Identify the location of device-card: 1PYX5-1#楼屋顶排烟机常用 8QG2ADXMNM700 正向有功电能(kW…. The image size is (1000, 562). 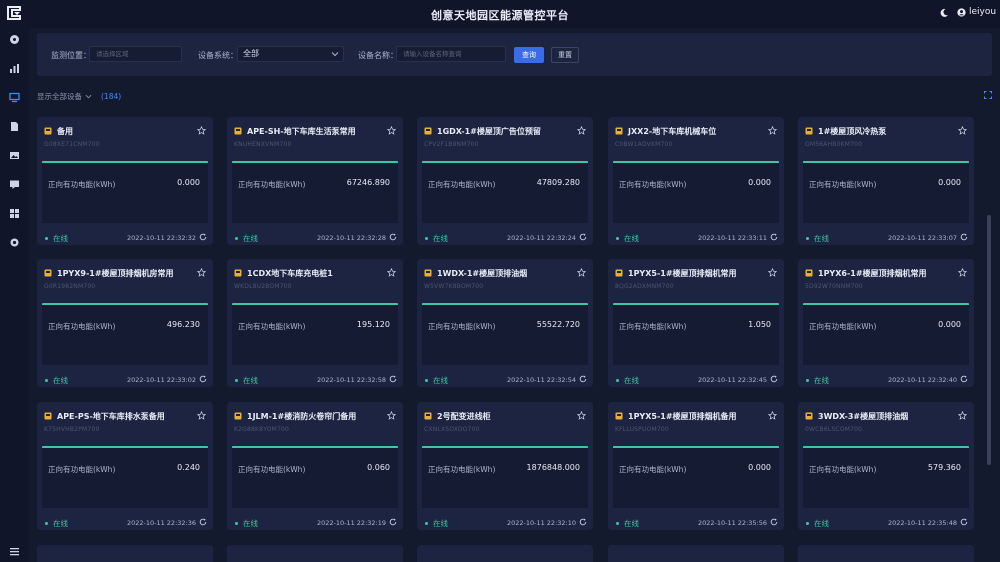
(696, 323).